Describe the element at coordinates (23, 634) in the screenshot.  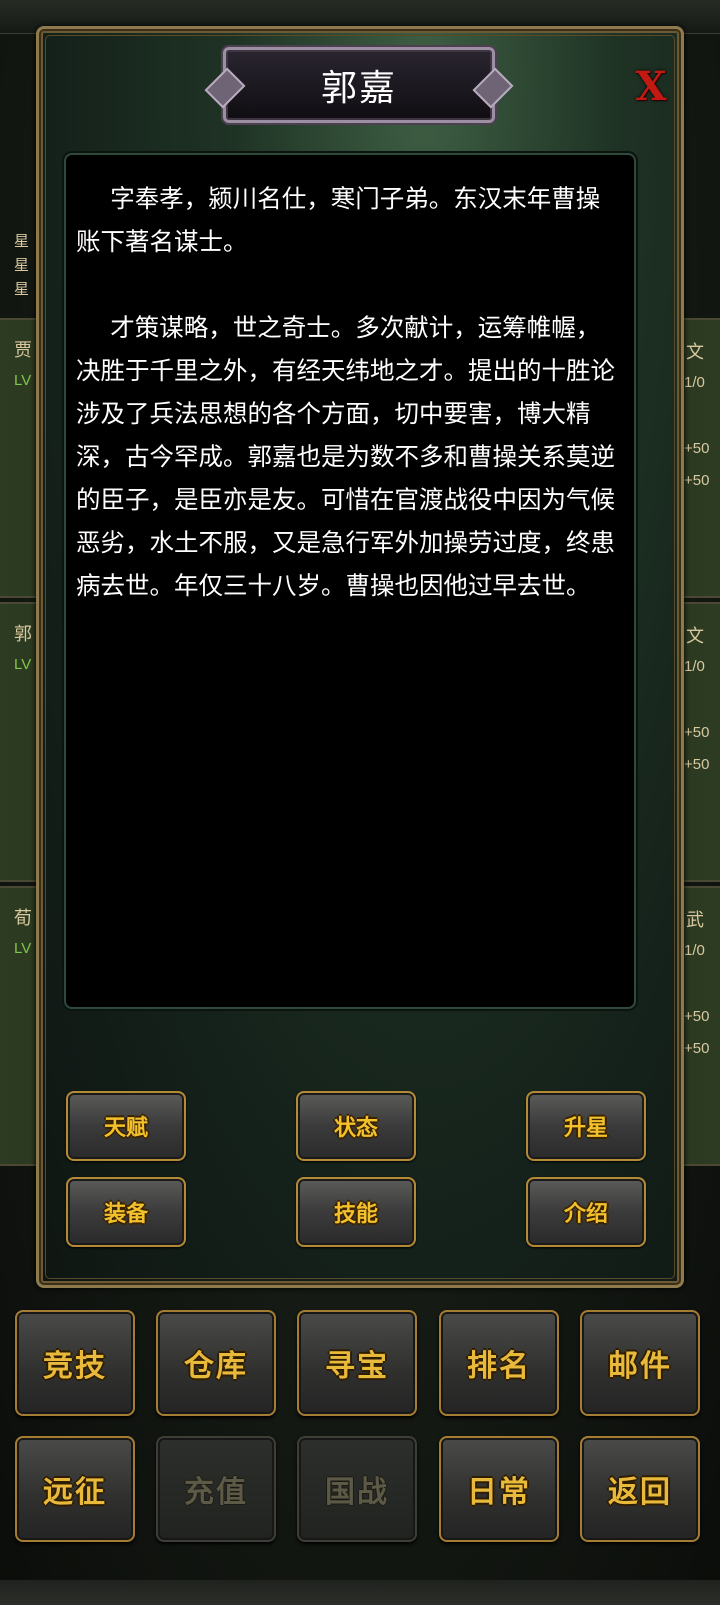
I see `background-row-name: 郭` at that location.